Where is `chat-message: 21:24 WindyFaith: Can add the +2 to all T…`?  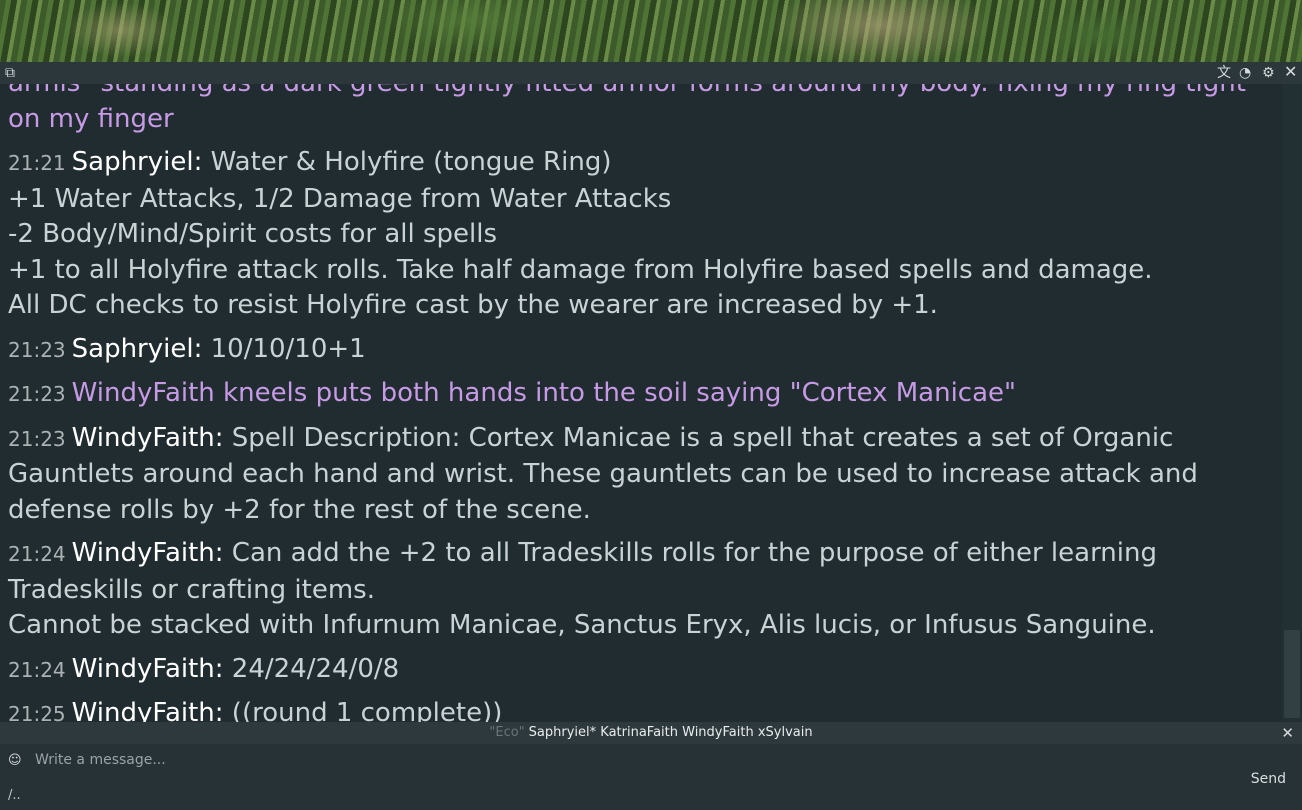
chat-message: 21:24 WindyFaith: Can add the +2 to all T… is located at coordinates (643, 590).